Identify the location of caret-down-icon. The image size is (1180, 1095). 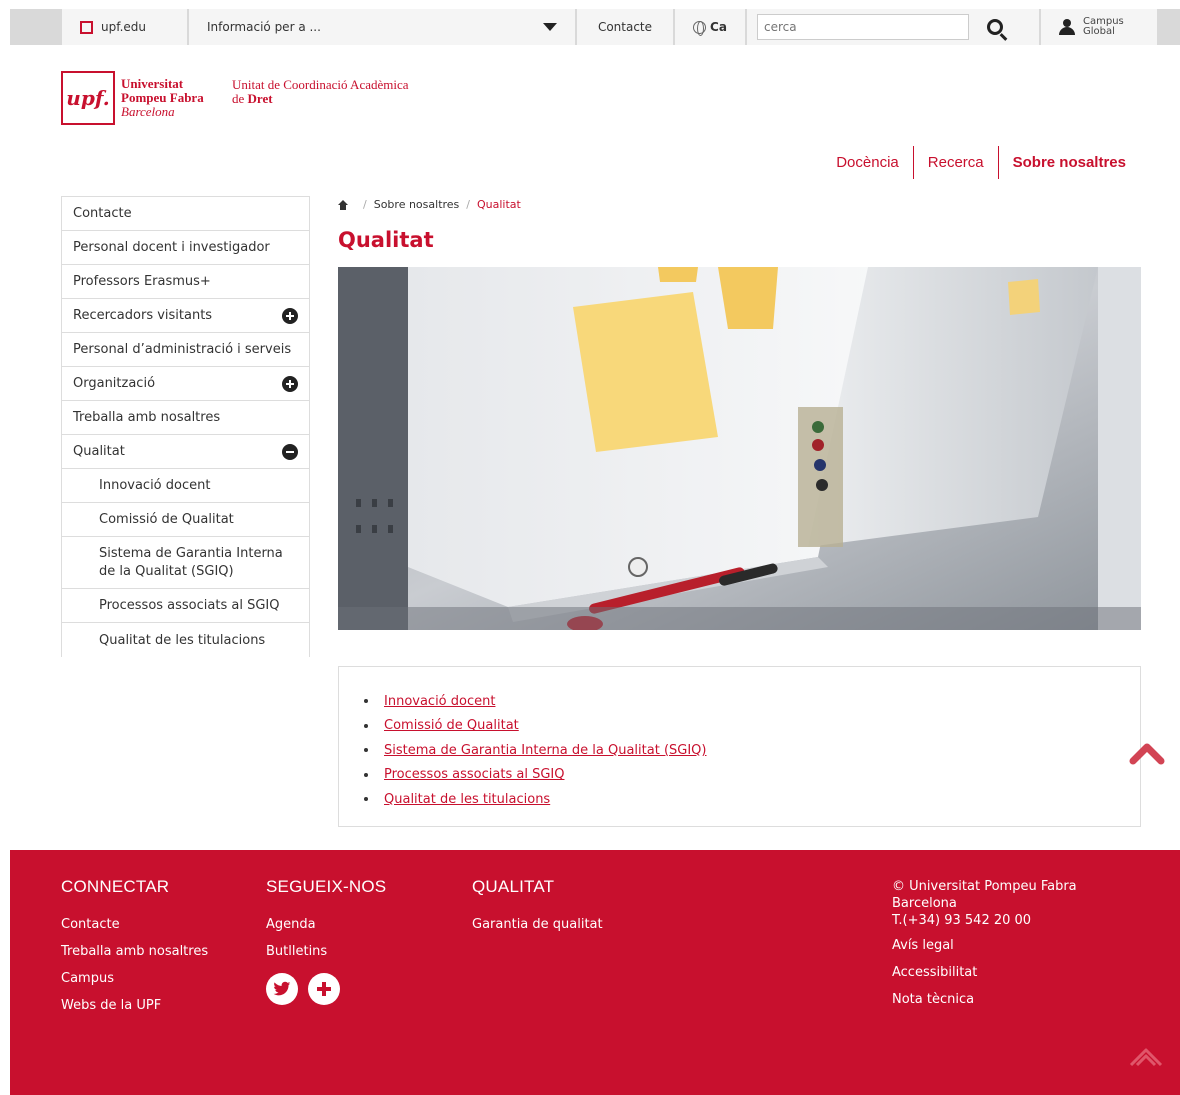
(550, 27).